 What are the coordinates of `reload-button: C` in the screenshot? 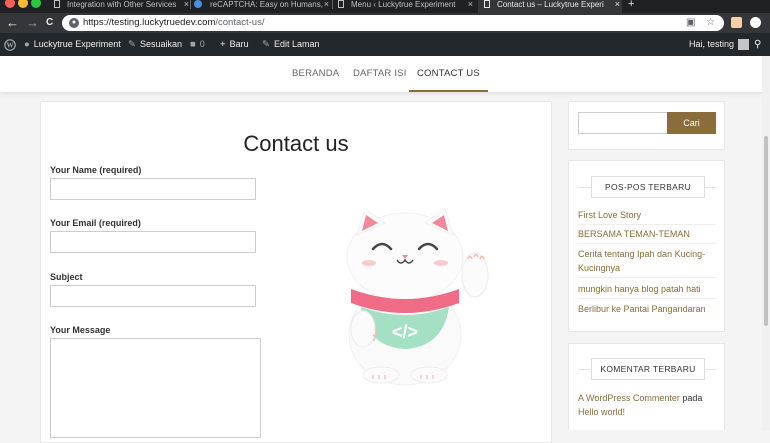 It's located at (49, 23).